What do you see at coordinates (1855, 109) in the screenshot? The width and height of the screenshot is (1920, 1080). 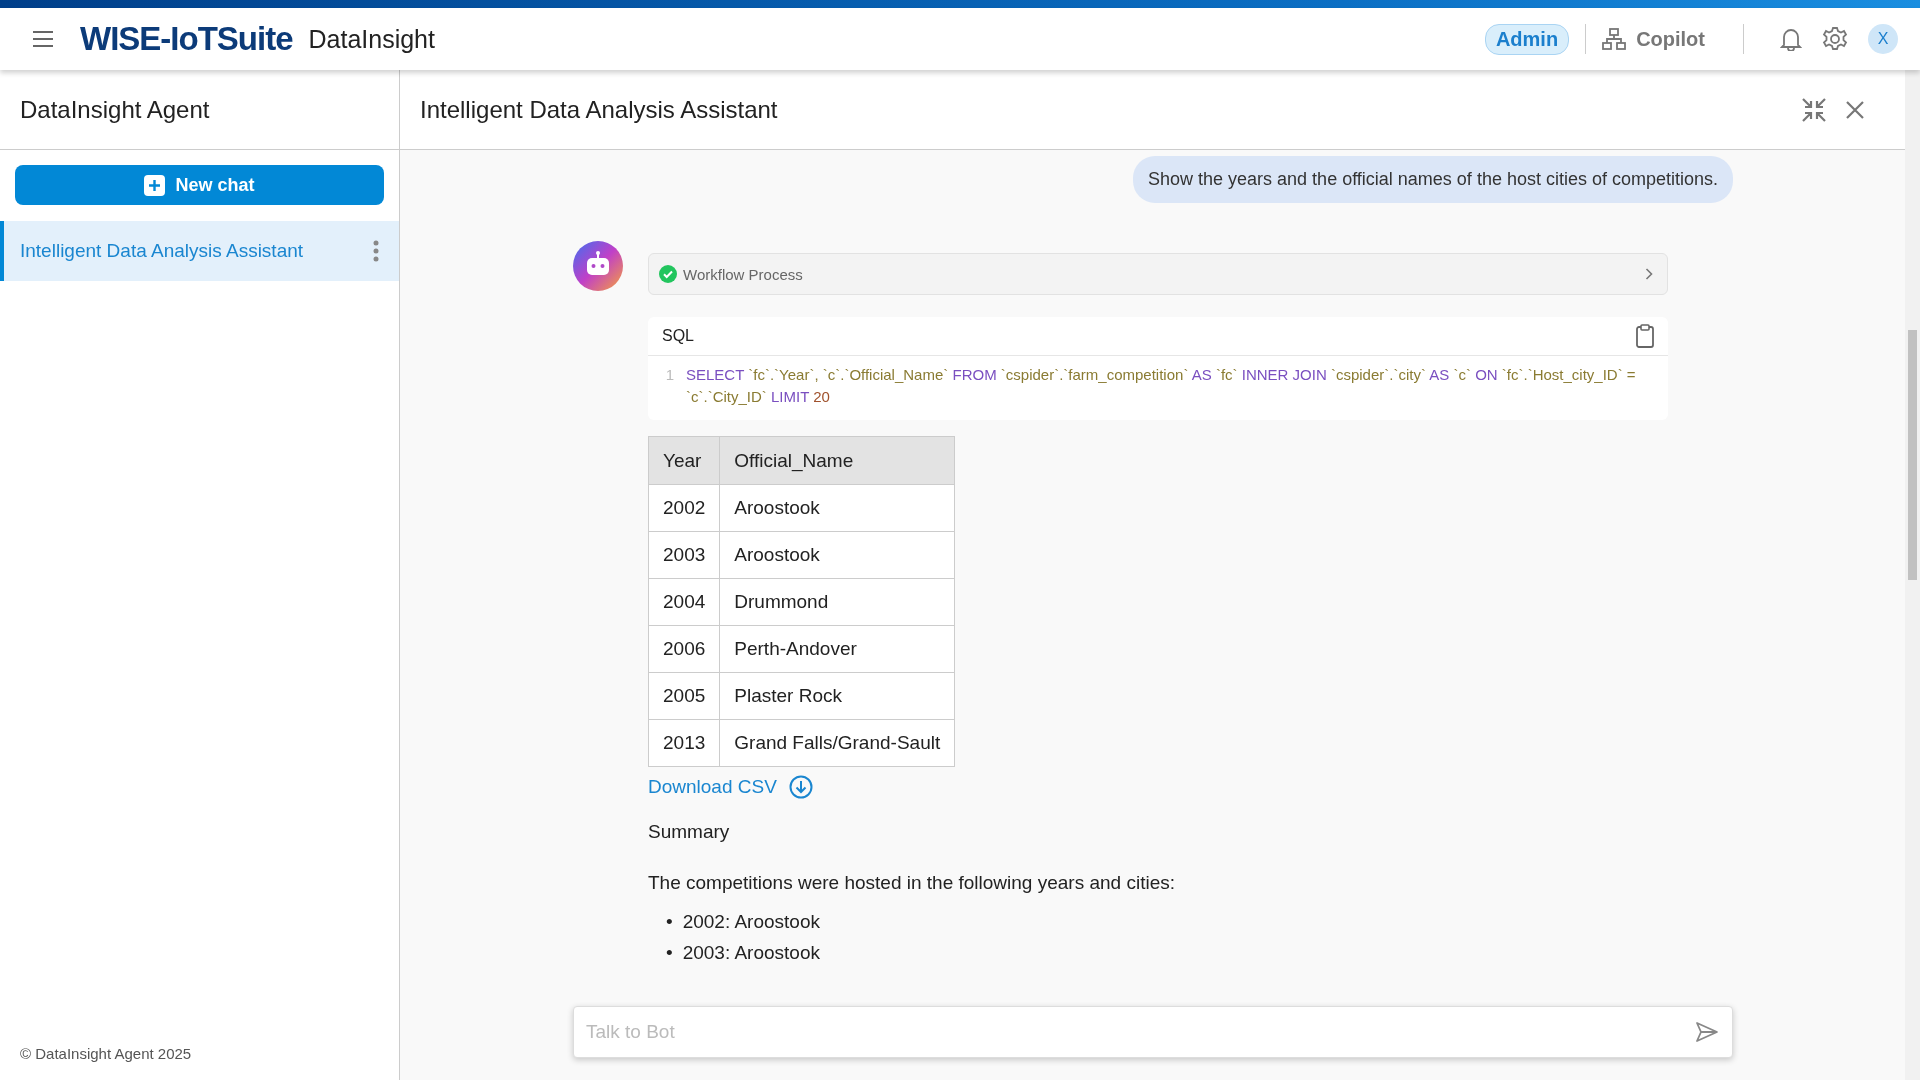 I see `close-icon` at bounding box center [1855, 109].